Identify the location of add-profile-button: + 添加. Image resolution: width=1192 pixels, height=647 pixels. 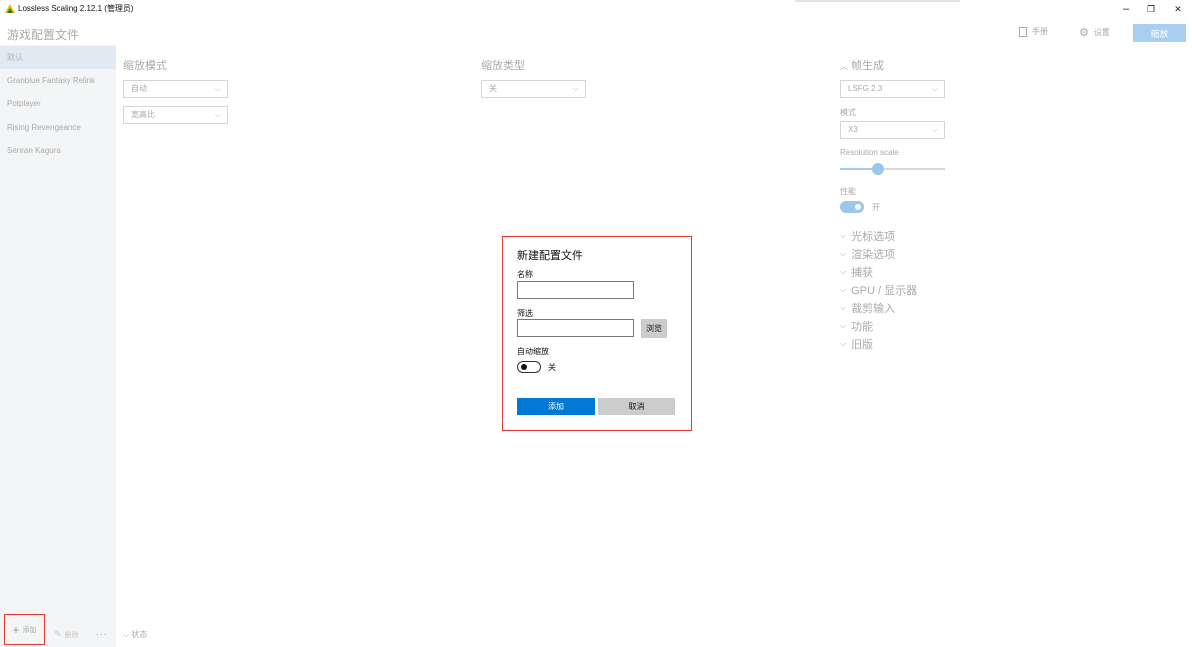
(24, 629).